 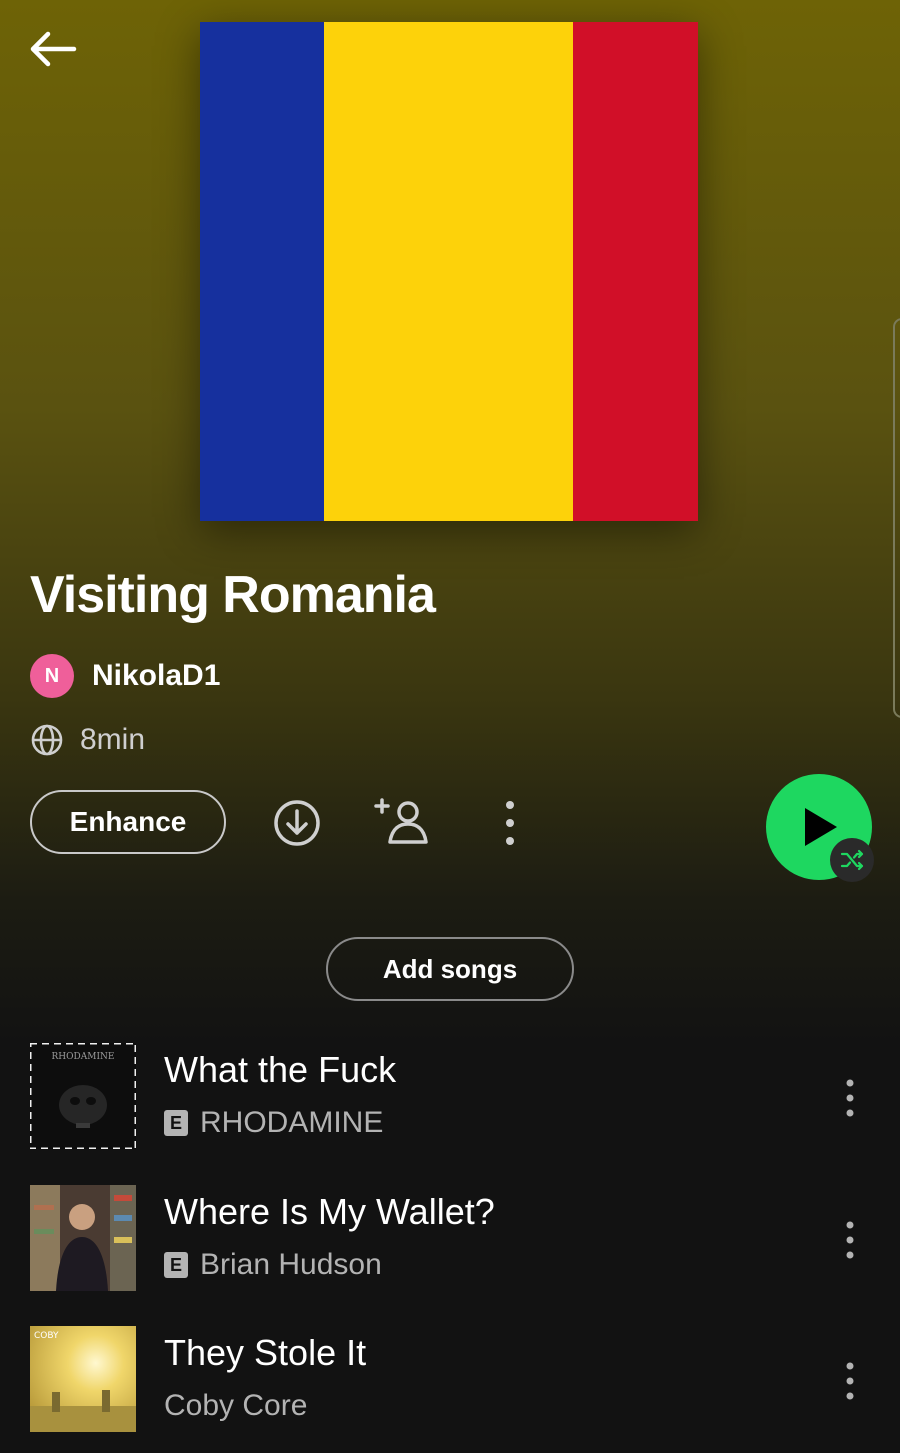 What do you see at coordinates (292, 1122) in the screenshot?
I see `track-artist: RHODAMINE` at bounding box center [292, 1122].